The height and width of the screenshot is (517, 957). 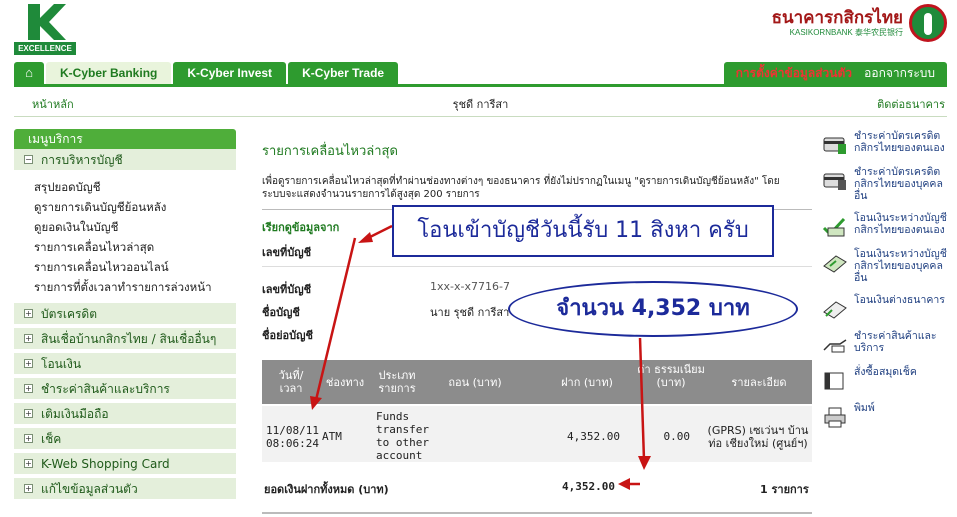 I want to click on quick-link-label: ชำระค่าบัตรเครดิตกสิกรไทยของบุคคลอื่น, so click(x=898, y=184).